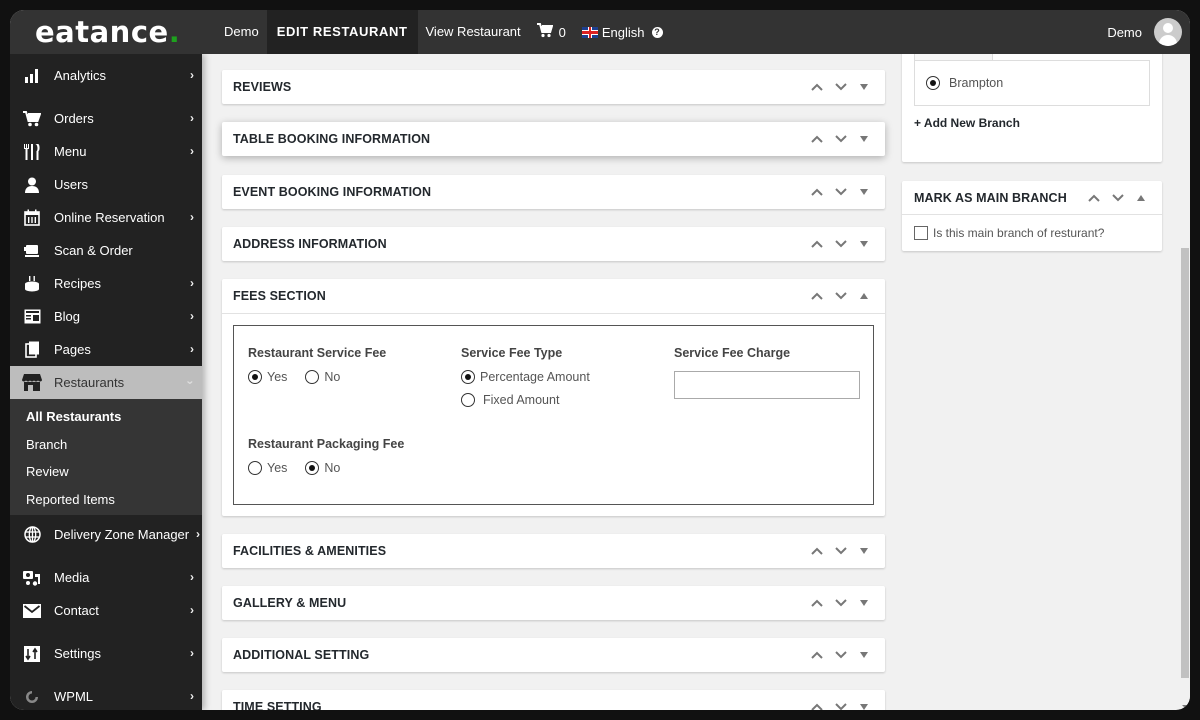 The height and width of the screenshot is (720, 1200). What do you see at coordinates (553, 87) in the screenshot?
I see `panel-header: REVIEWS` at bounding box center [553, 87].